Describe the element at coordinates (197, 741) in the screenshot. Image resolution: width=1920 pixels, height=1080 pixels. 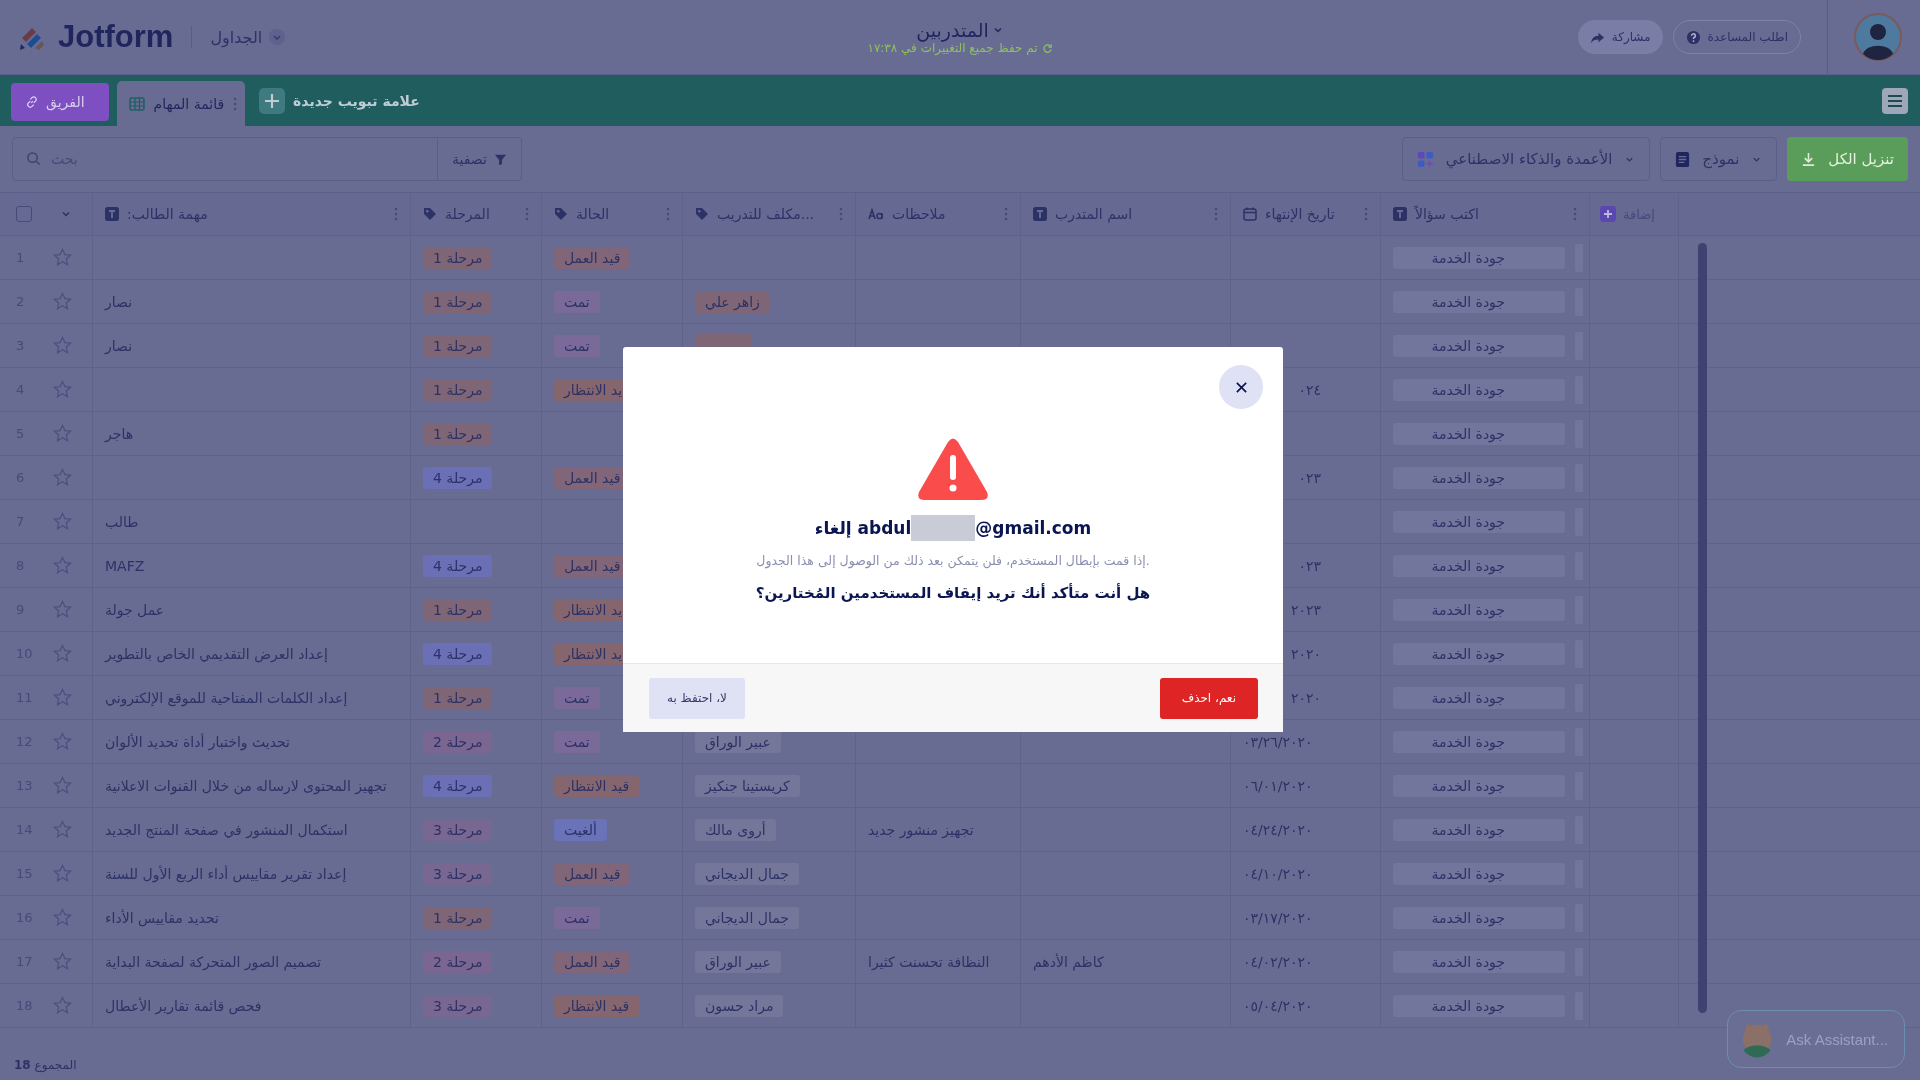
I see `table-cell: تحديث واختبار أداة تحديد الألوان` at that location.